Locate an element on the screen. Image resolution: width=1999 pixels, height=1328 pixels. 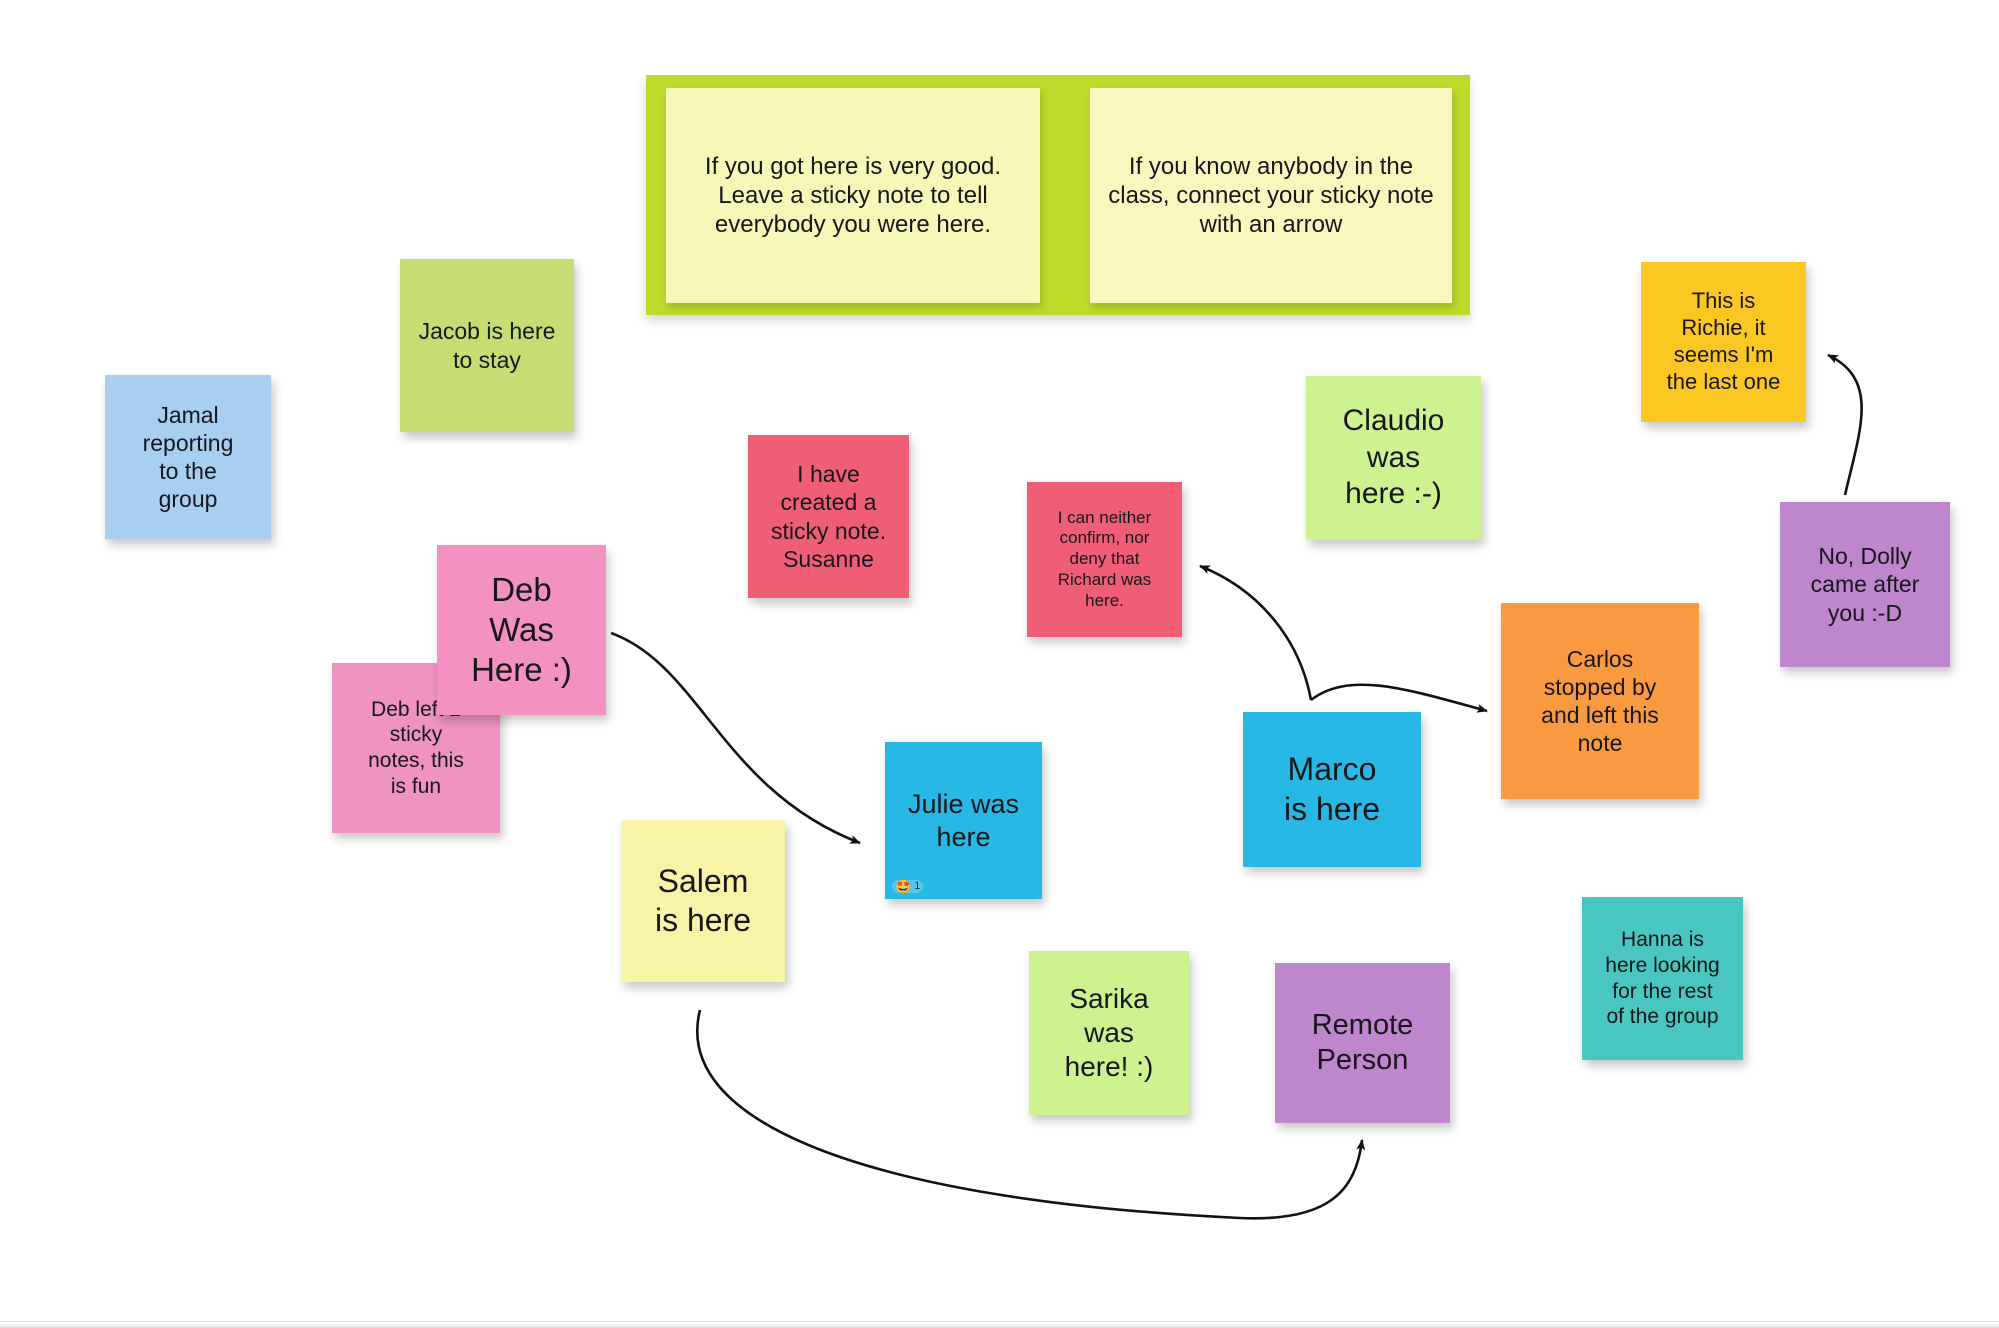
sticky-note-carlos-text: Carlos stopped by and left this note is located at coordinates (1600, 701).